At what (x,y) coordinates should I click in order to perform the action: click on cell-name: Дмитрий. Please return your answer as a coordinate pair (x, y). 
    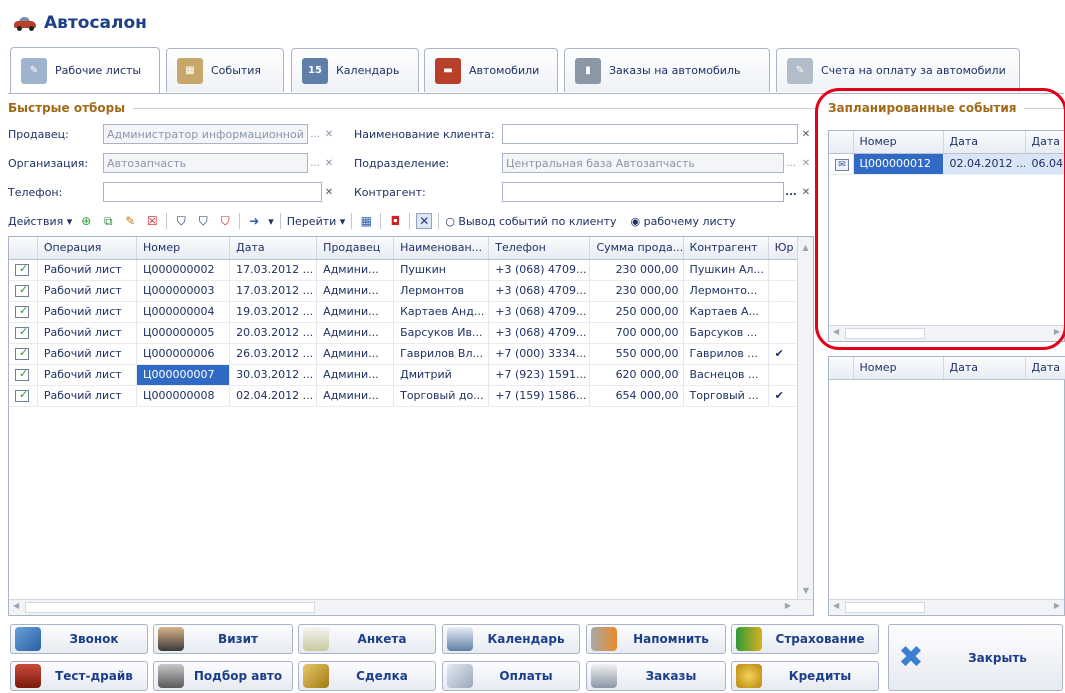
    Looking at the image, I should click on (441, 375).